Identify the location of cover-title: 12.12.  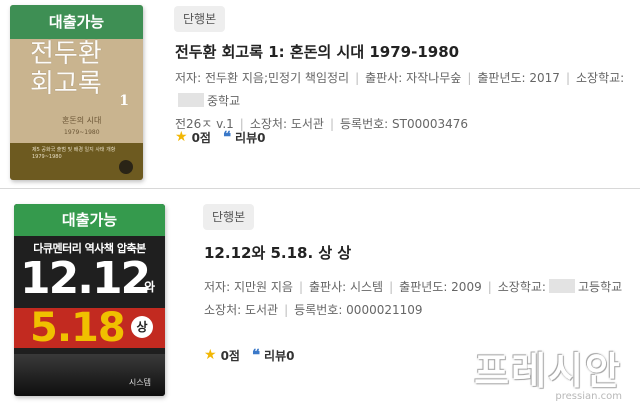
(85, 278).